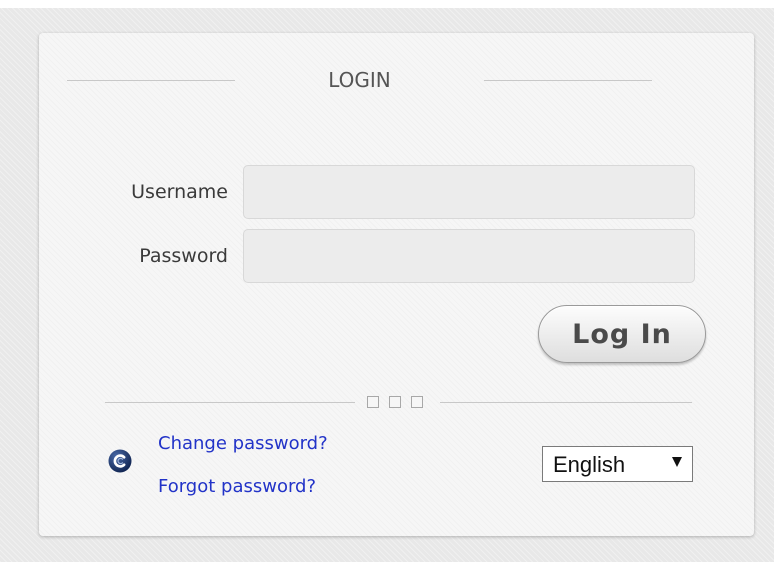 This screenshot has width=774, height=562. I want to click on password-input, so click(469, 256).